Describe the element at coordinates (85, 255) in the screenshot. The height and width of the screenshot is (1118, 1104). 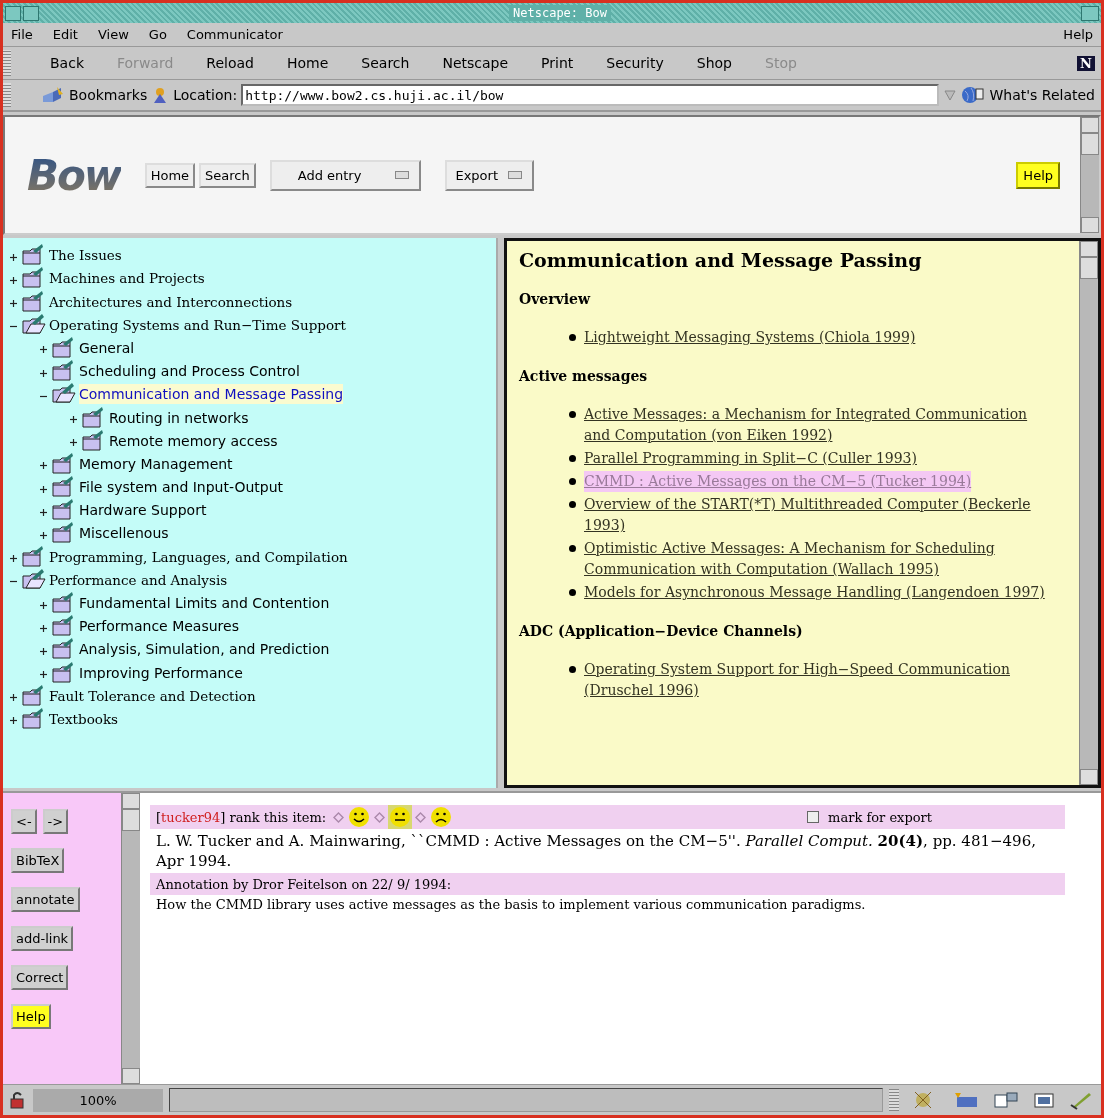
I see `tree-item: The Issues` at that location.